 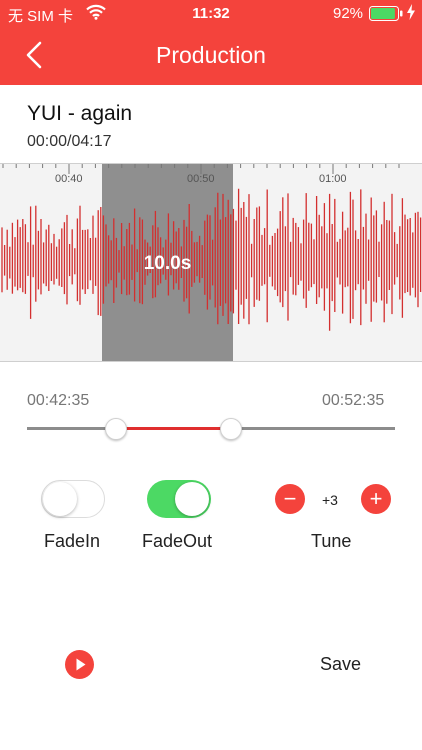 I want to click on battery-icon, so click(x=386, y=15).